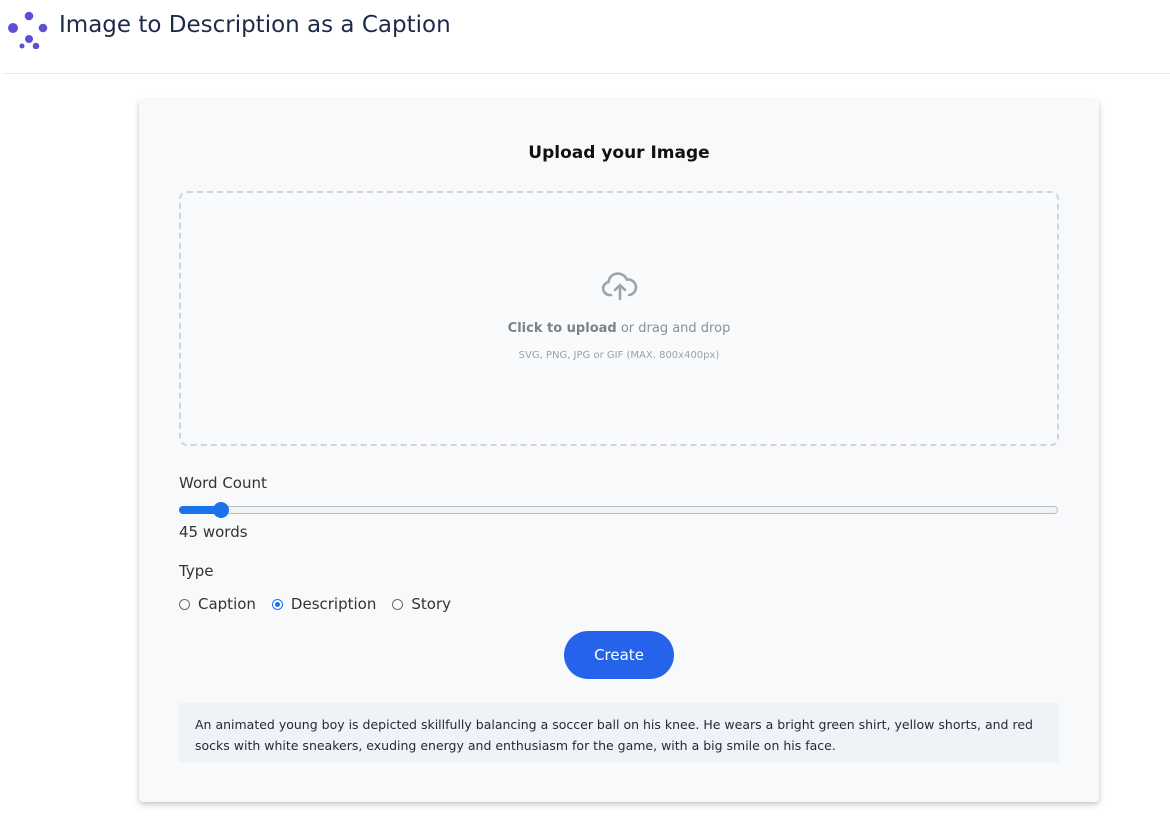  Describe the element at coordinates (184, 604) in the screenshot. I see `caption-radio` at that location.